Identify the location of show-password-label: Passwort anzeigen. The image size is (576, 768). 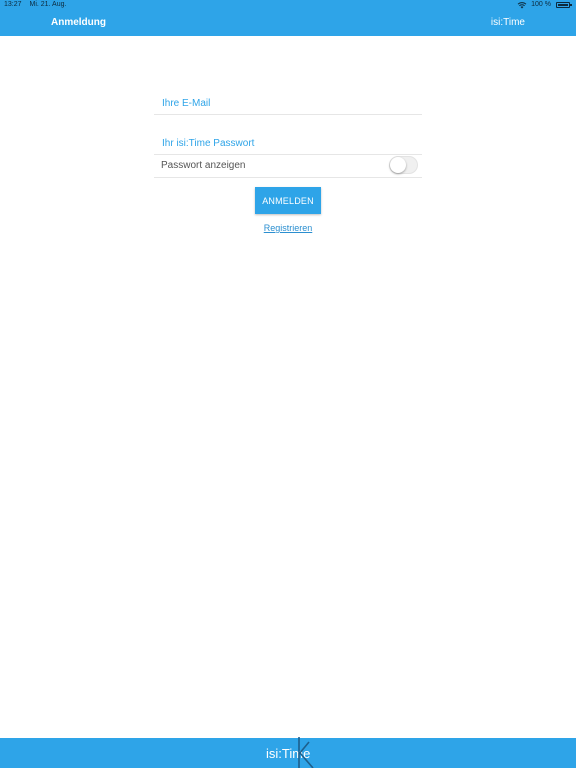
(203, 165).